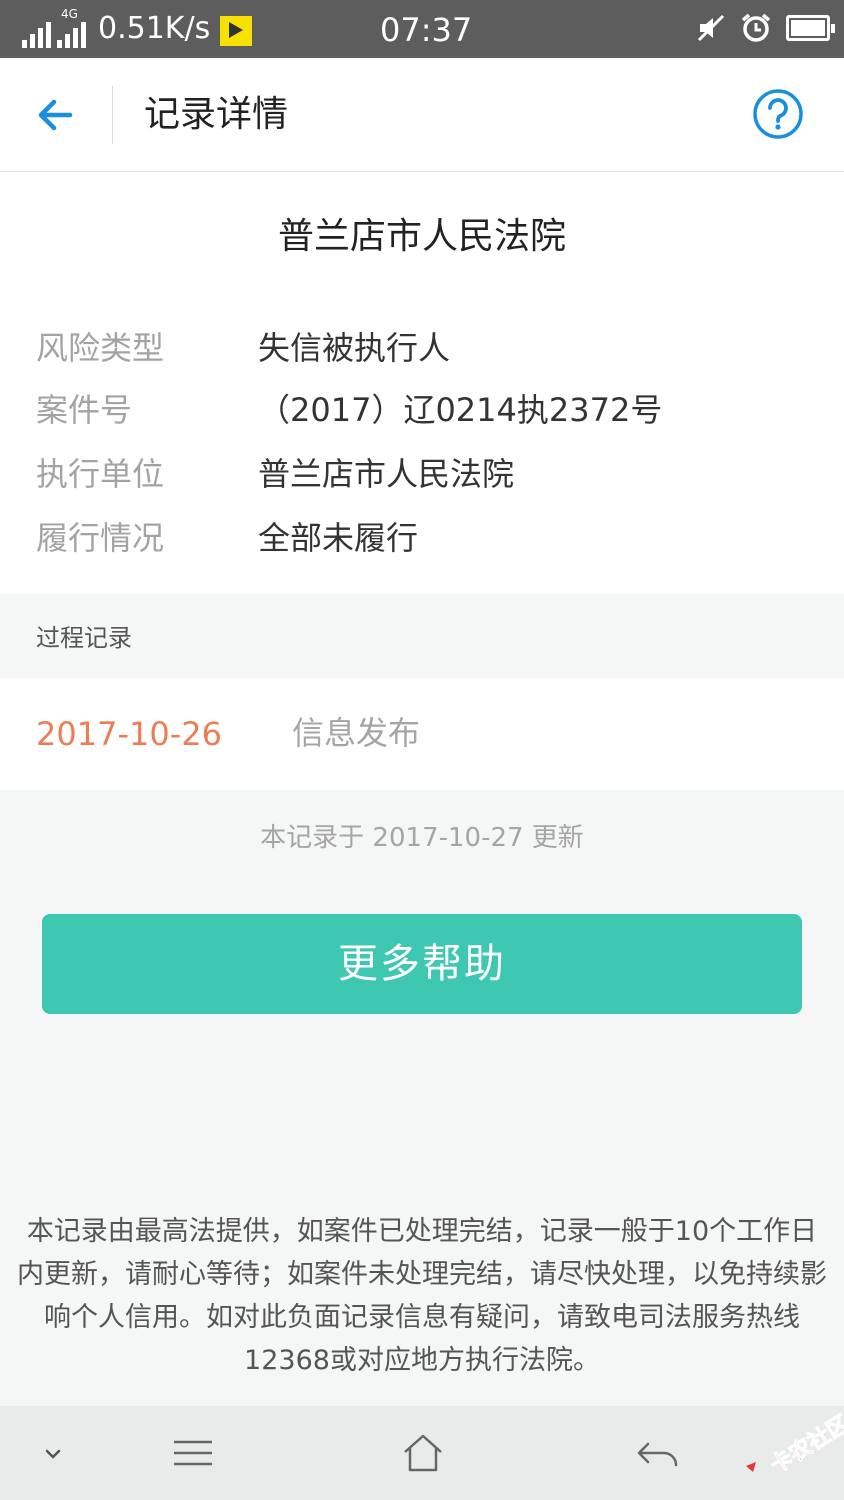 The image size is (844, 1500). I want to click on signal-icon, so click(36, 33).